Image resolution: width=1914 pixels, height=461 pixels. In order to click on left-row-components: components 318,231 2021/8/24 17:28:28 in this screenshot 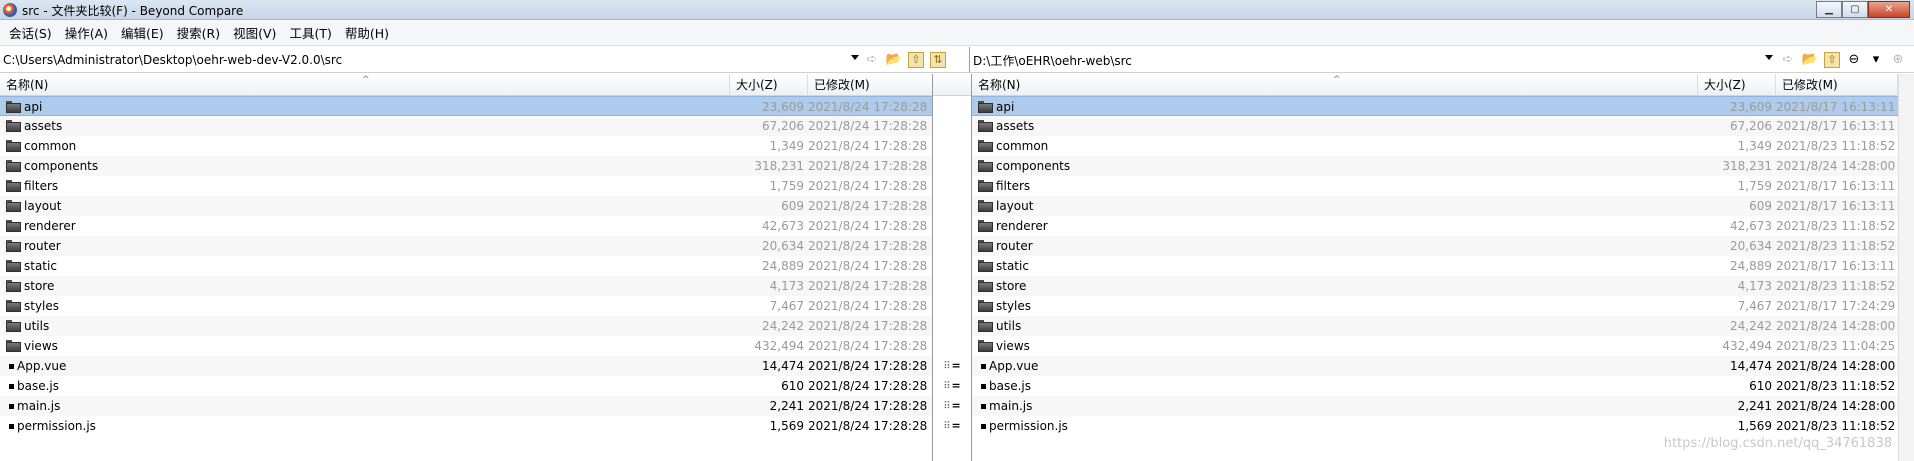, I will do `click(466, 166)`.